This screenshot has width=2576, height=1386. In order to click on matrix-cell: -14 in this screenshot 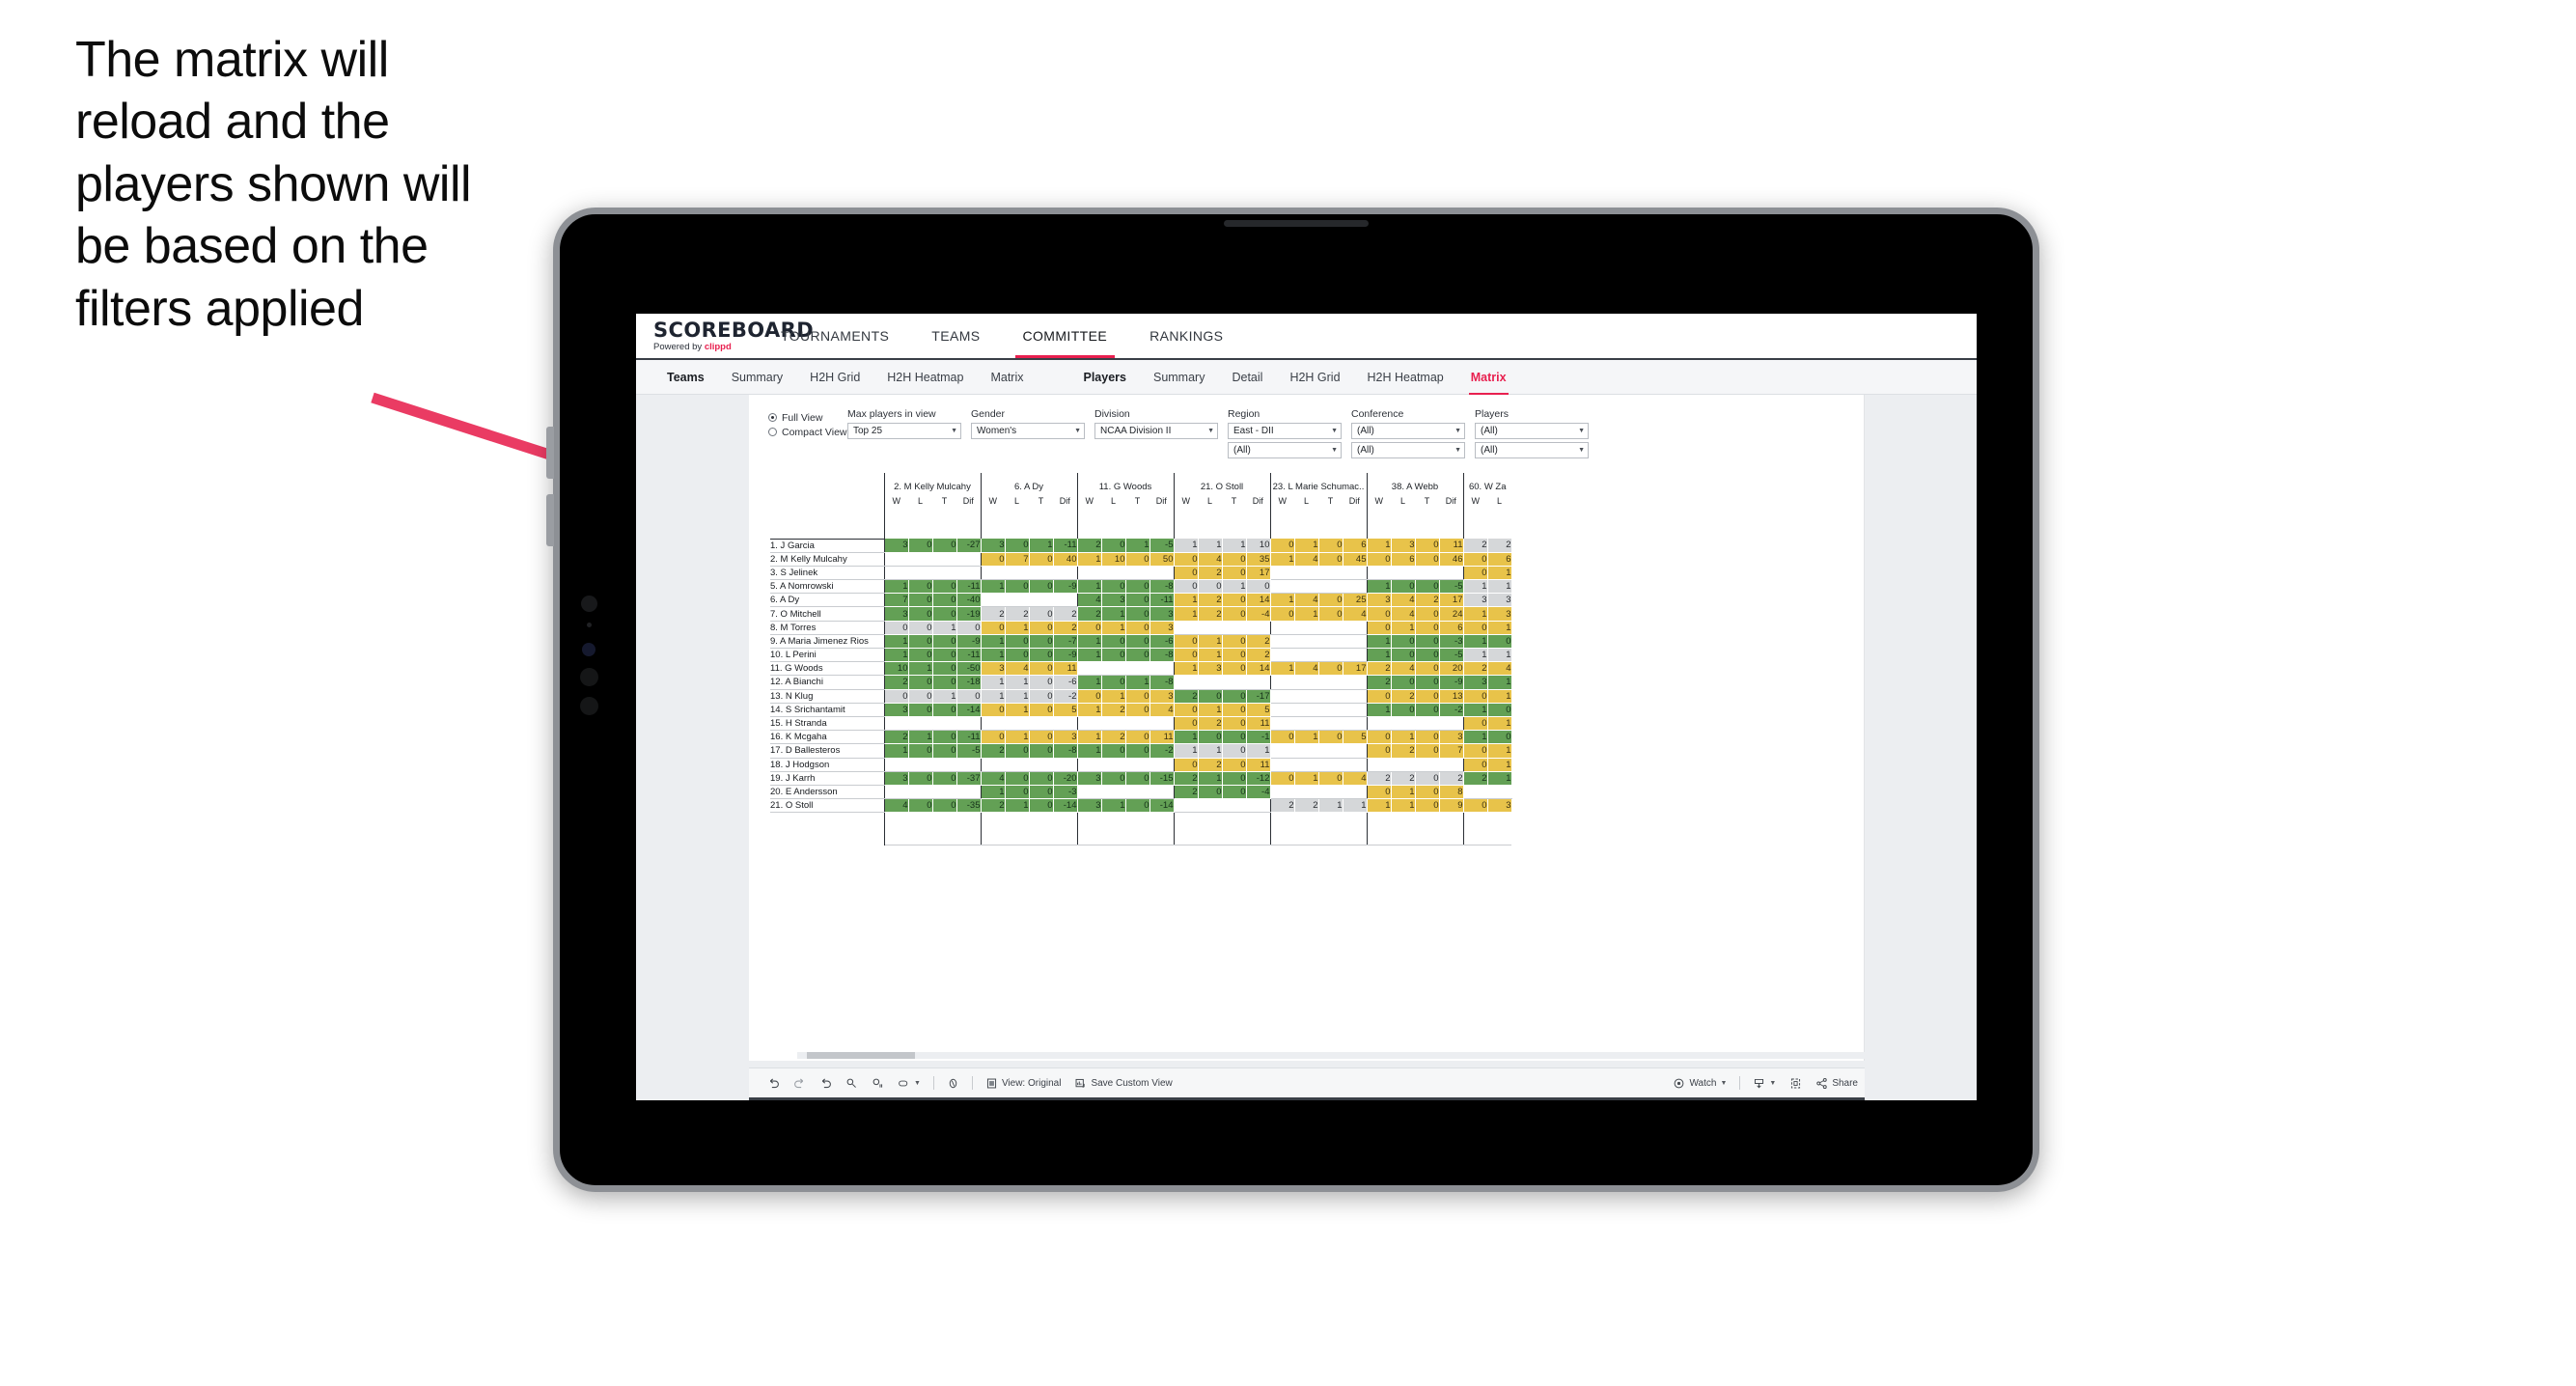, I will do `click(1065, 806)`.